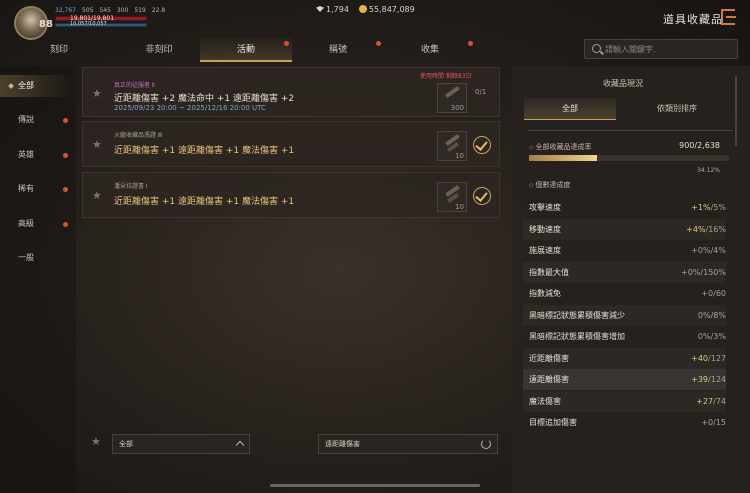 The image size is (750, 493). What do you see at coordinates (703, 272) in the screenshot?
I see `stat-value: +0%/150%` at bounding box center [703, 272].